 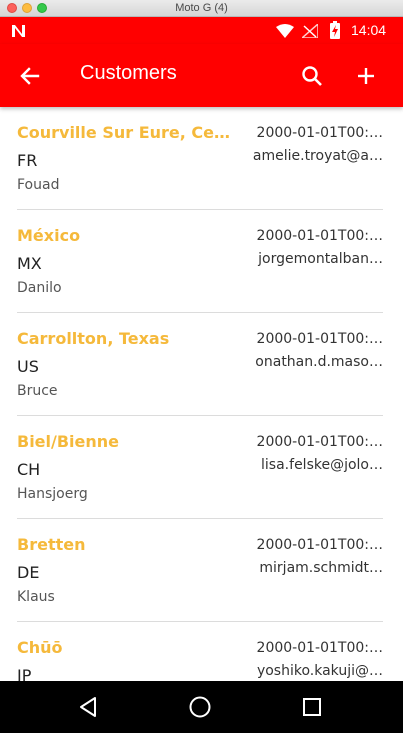 I want to click on window-title: Moto G (4), so click(x=201, y=8).